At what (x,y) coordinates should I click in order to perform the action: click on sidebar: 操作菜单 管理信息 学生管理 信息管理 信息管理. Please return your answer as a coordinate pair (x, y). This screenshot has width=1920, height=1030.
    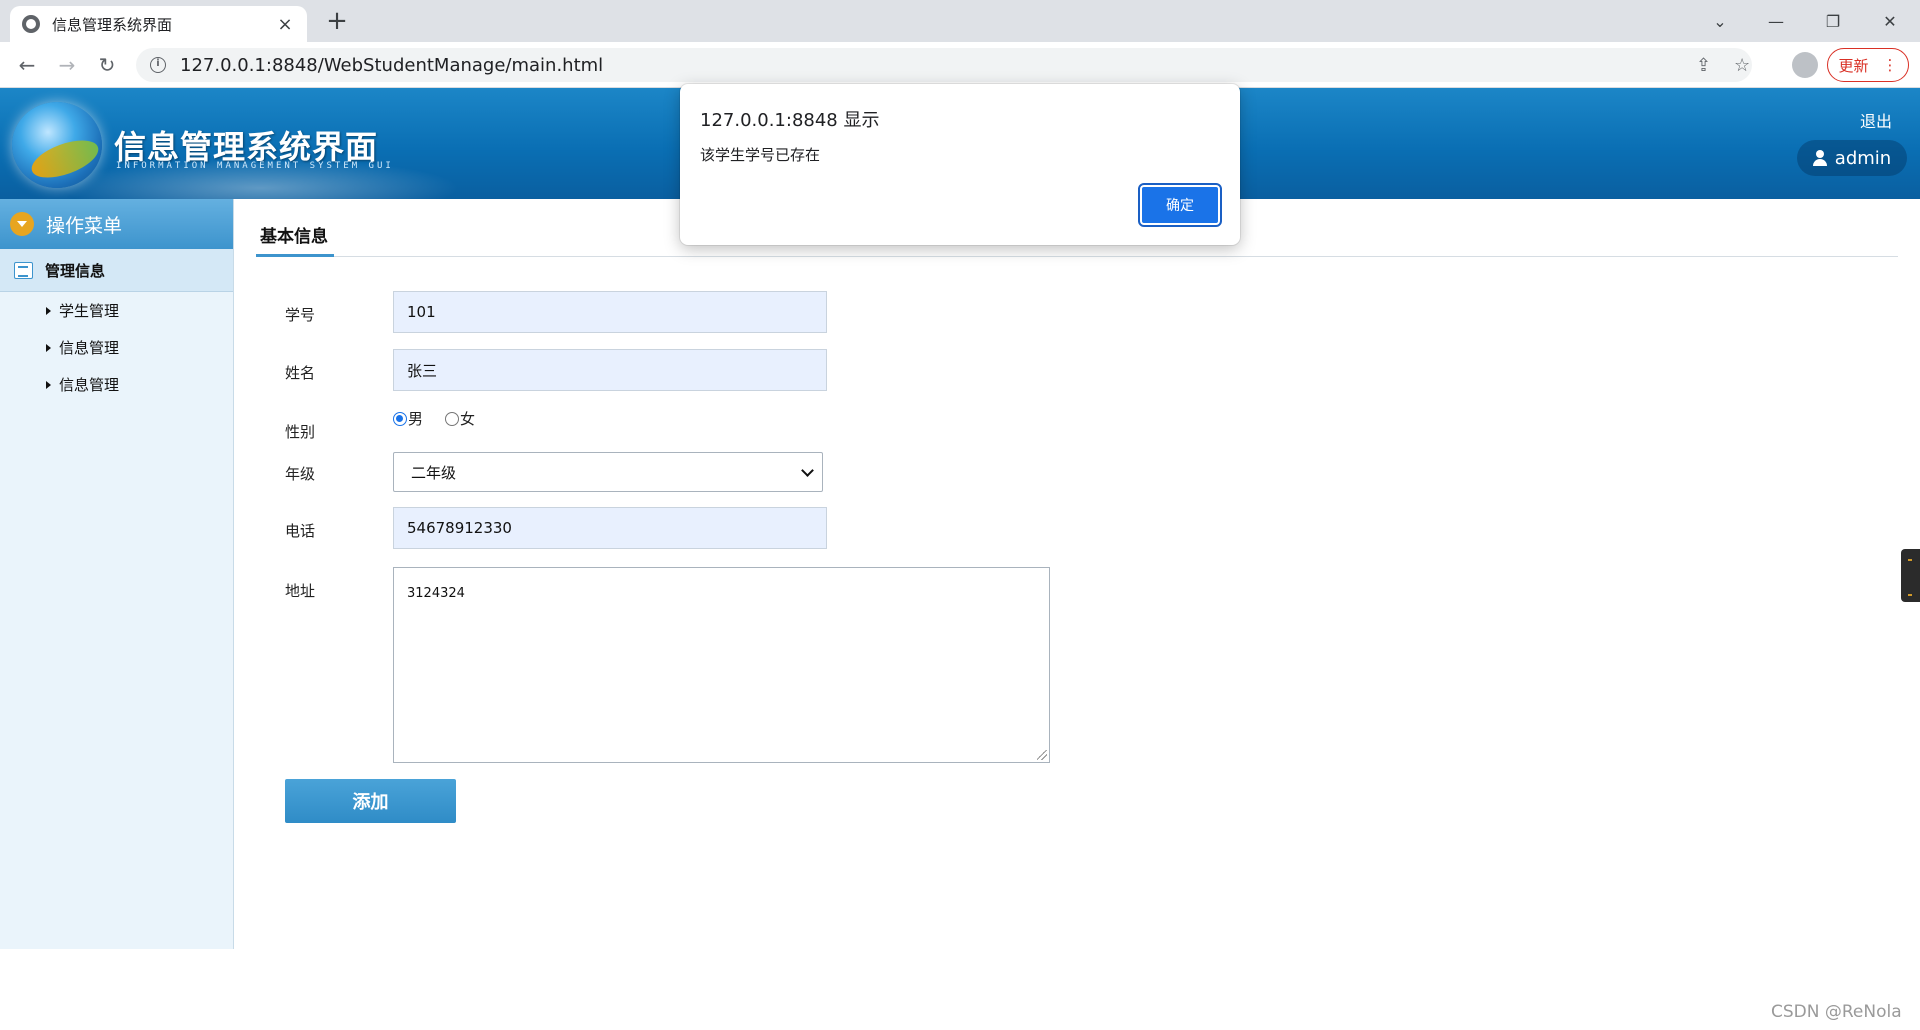
    Looking at the image, I should click on (117, 574).